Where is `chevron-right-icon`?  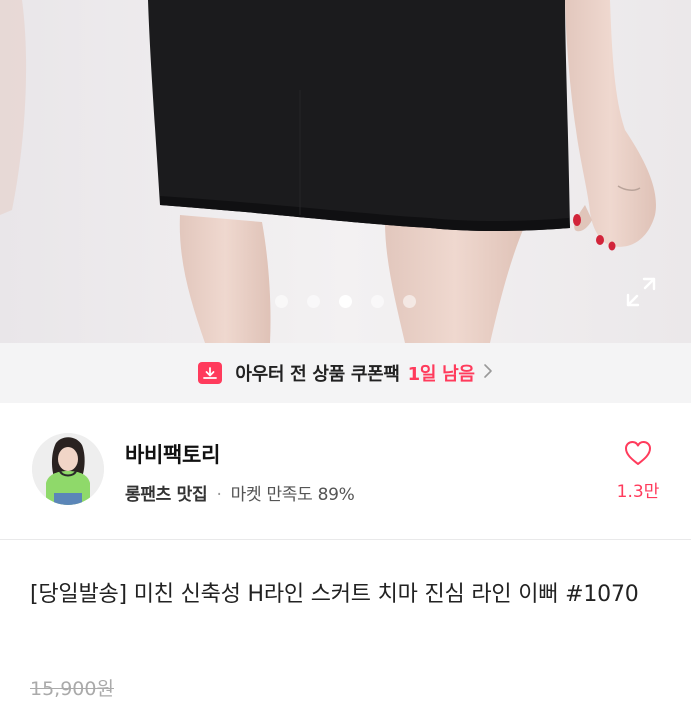
chevron-right-icon is located at coordinates (488, 373).